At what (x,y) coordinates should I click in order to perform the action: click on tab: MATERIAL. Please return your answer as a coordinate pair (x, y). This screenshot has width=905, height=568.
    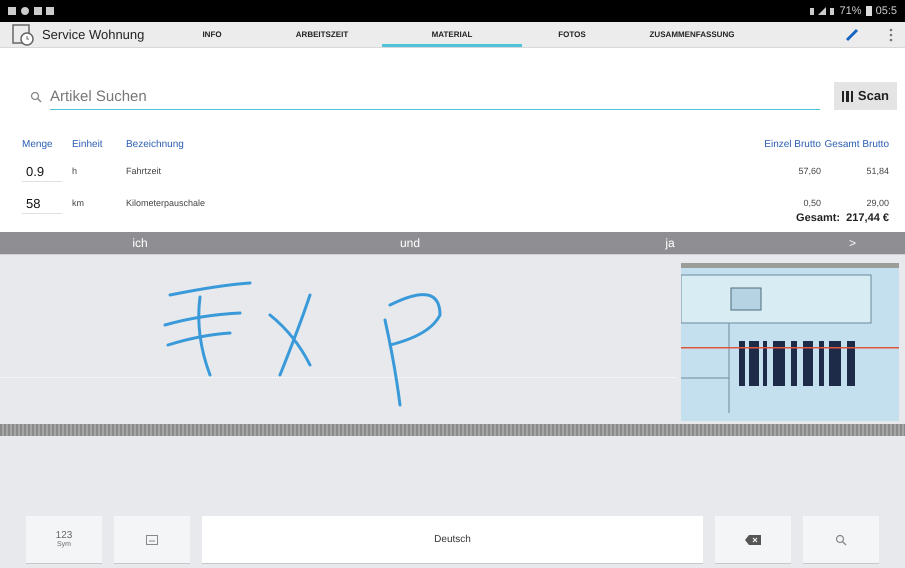
    Looking at the image, I should click on (452, 34).